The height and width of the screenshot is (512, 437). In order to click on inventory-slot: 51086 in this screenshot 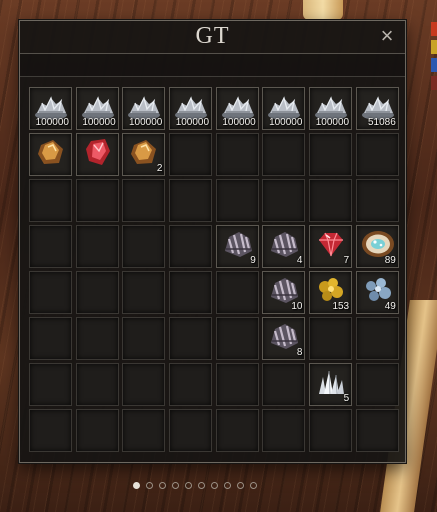, I will do `click(377, 108)`.